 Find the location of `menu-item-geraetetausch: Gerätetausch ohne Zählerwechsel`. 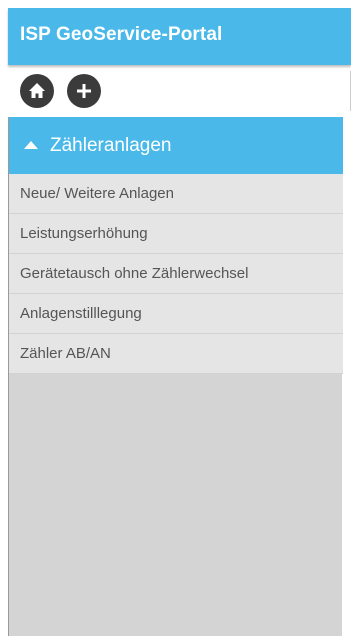

menu-item-geraetetausch: Gerätetausch ohne Zählerwechsel is located at coordinates (176, 274).